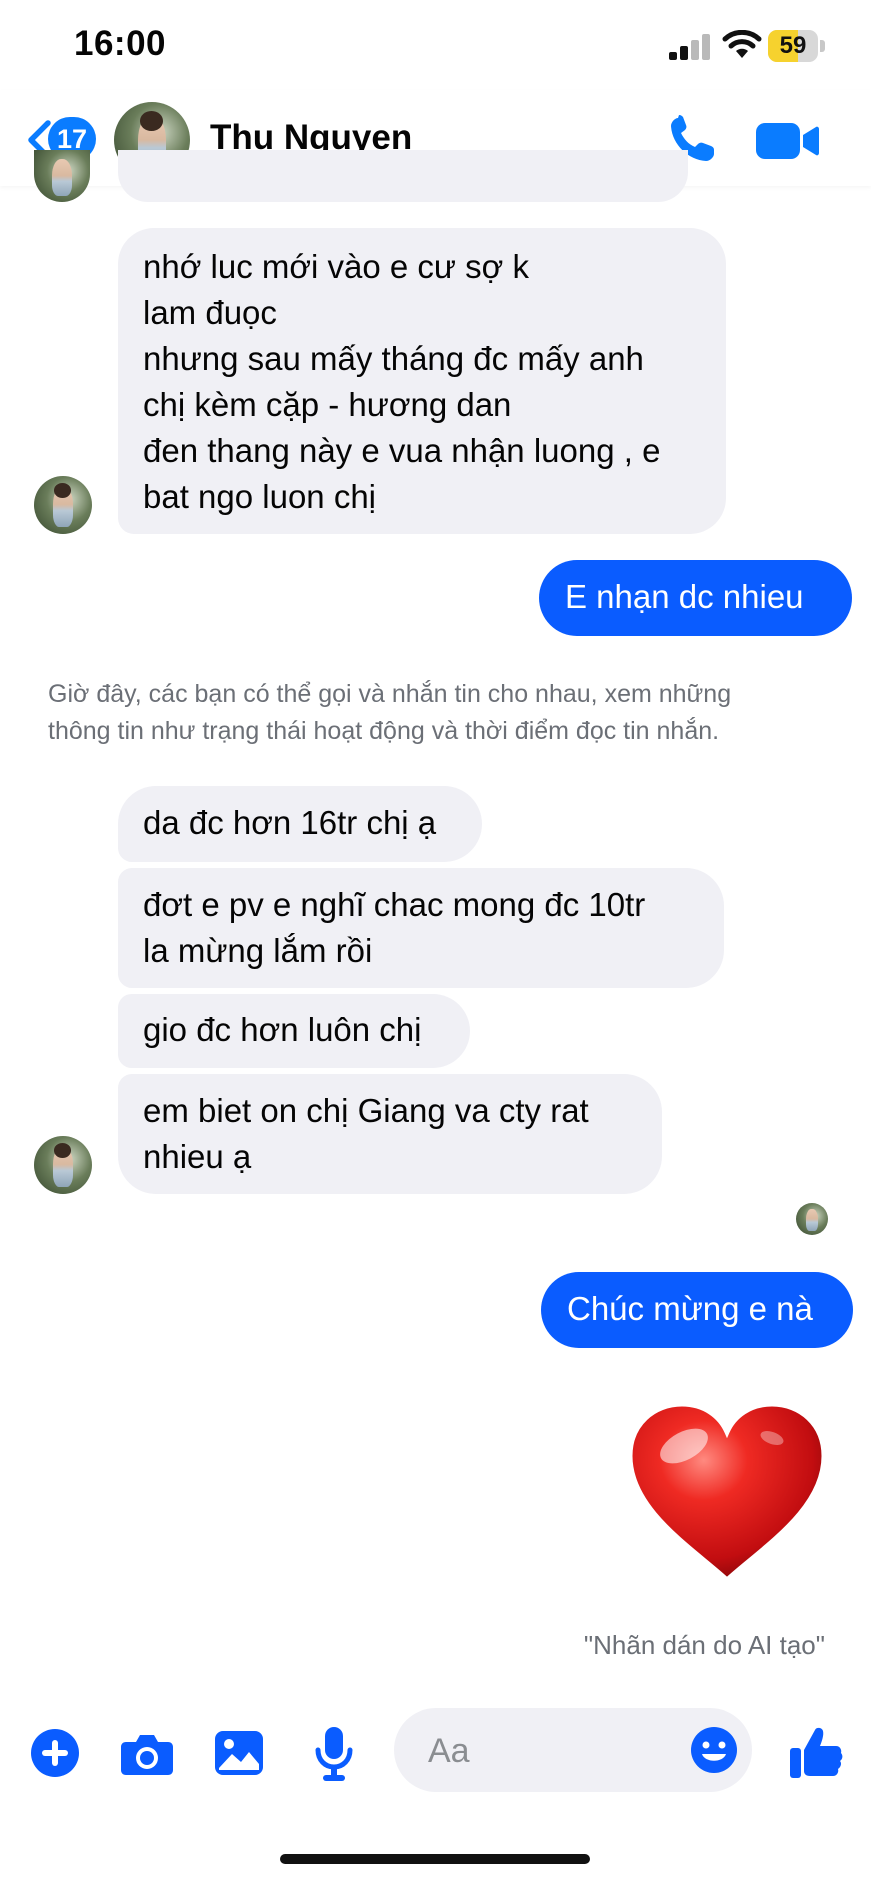  I want to click on video-camera-icon, so click(787, 140).